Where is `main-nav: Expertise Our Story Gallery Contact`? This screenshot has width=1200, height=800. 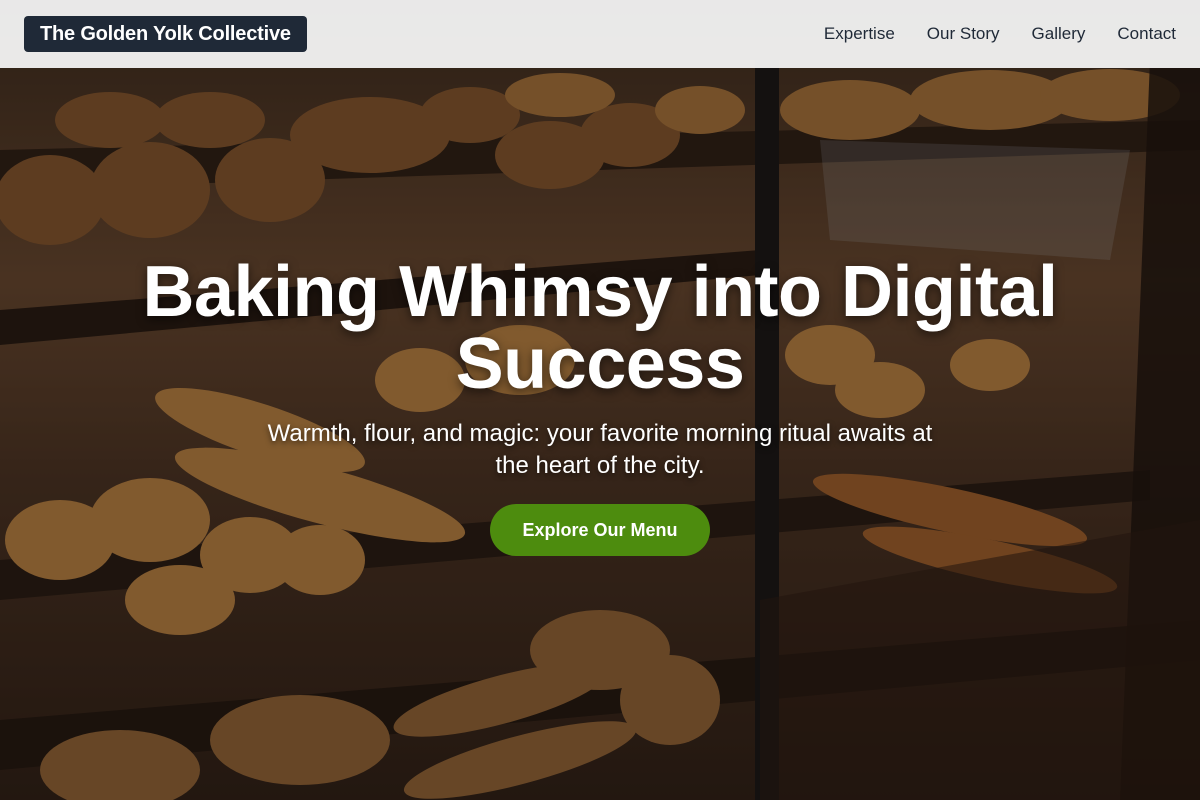 main-nav: Expertise Our Story Gallery Contact is located at coordinates (1000, 34).